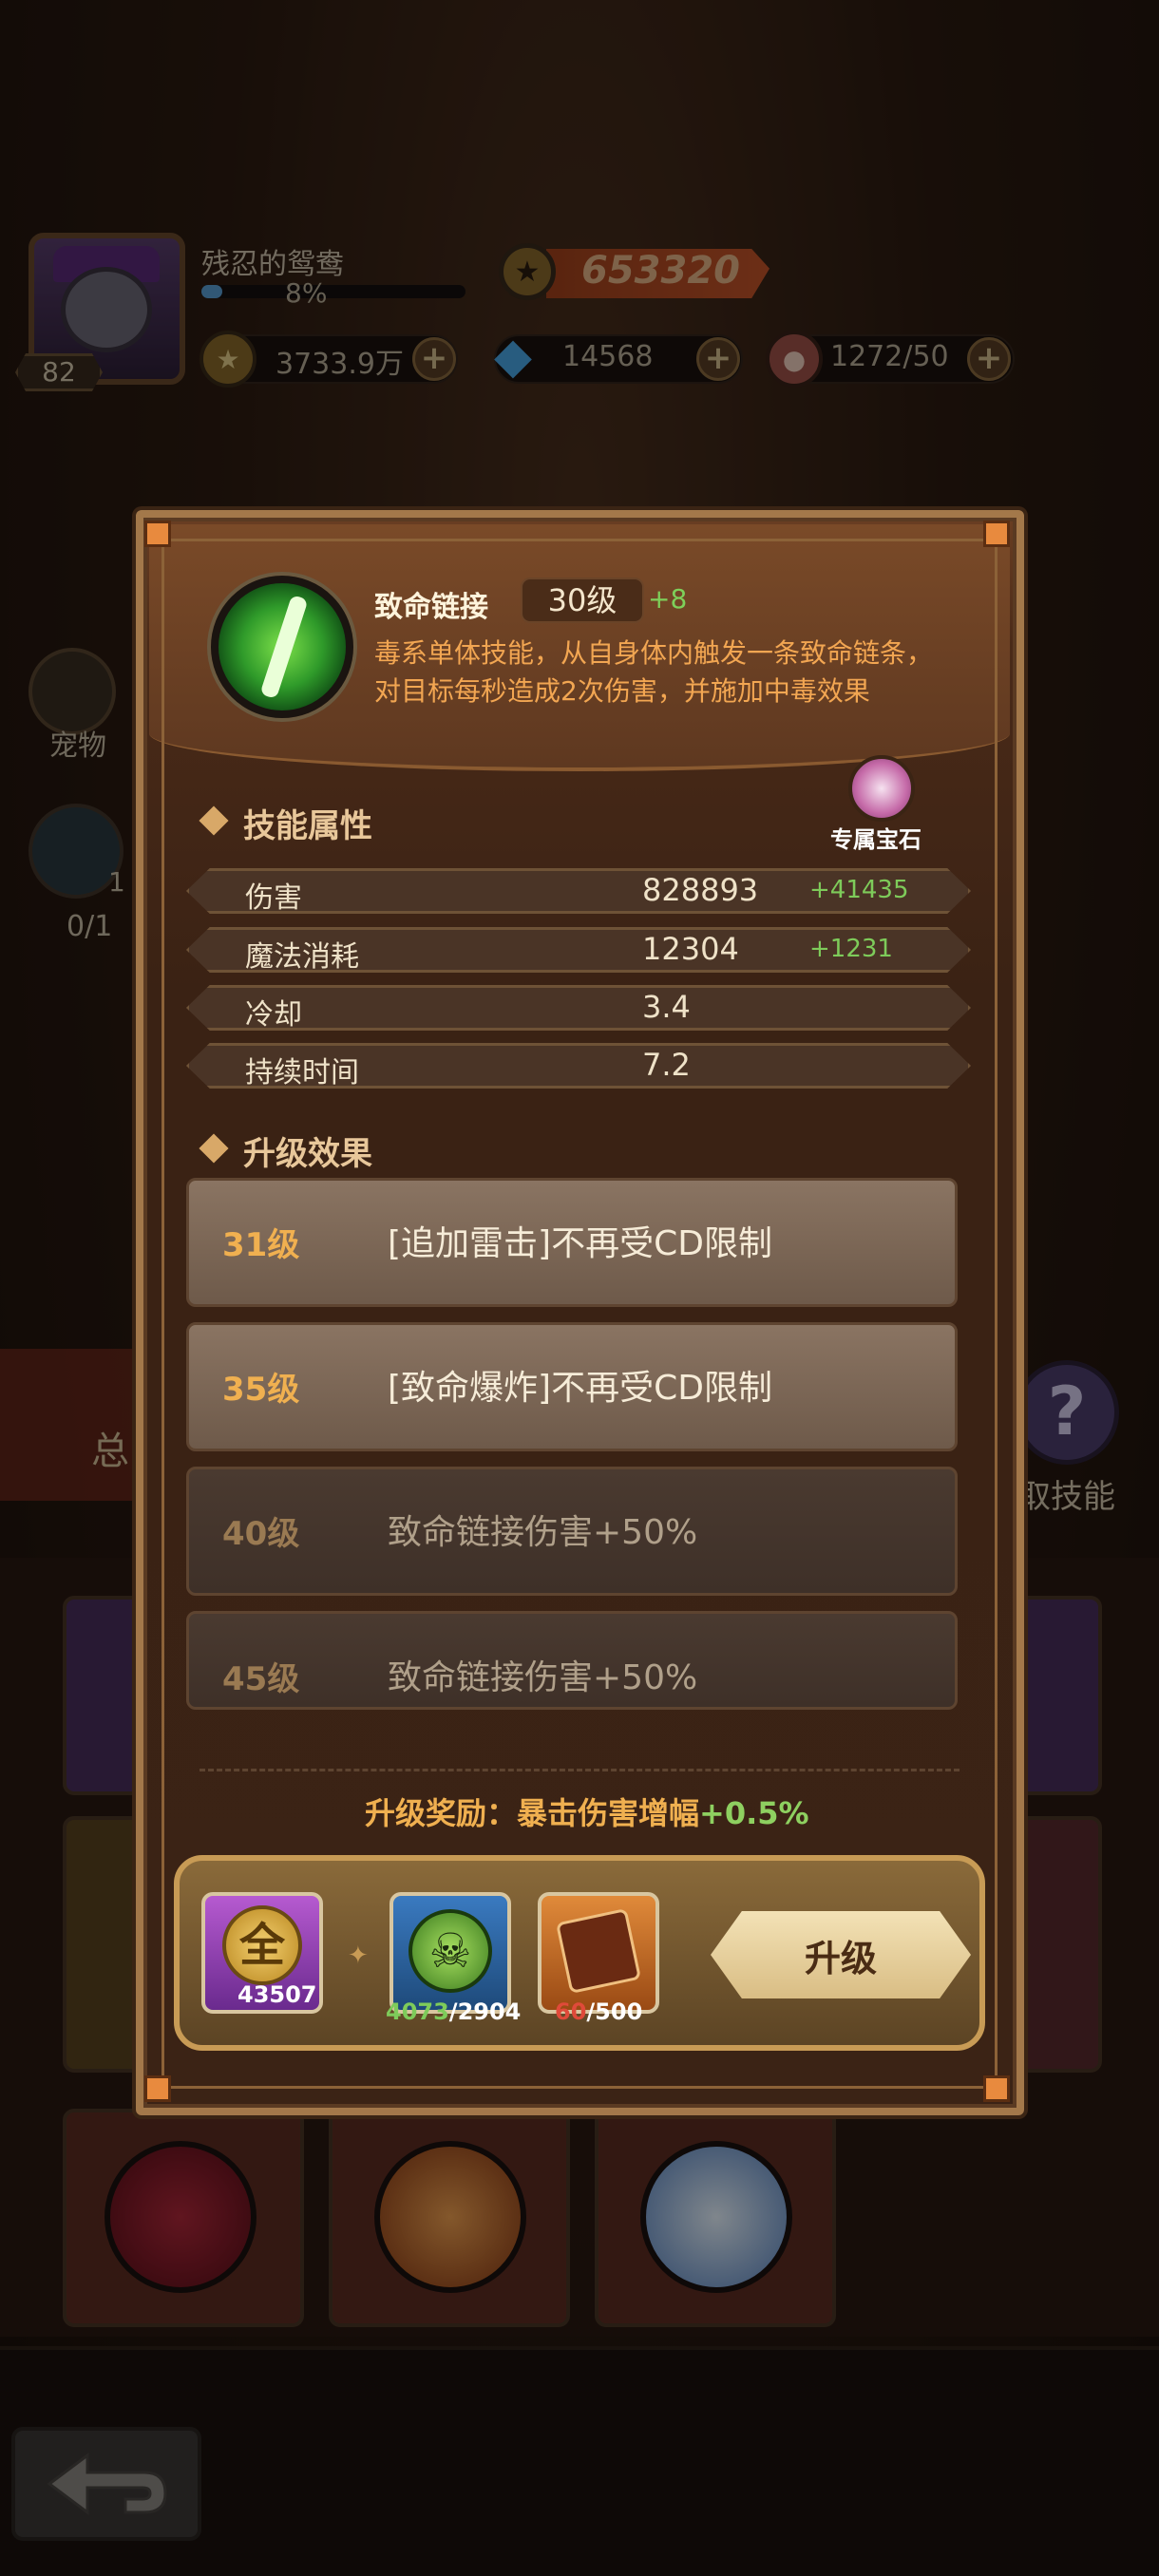 This screenshot has width=1159, height=2576. Describe the element at coordinates (851, 949) in the screenshot. I see `attribute-bonus: +1231` at that location.